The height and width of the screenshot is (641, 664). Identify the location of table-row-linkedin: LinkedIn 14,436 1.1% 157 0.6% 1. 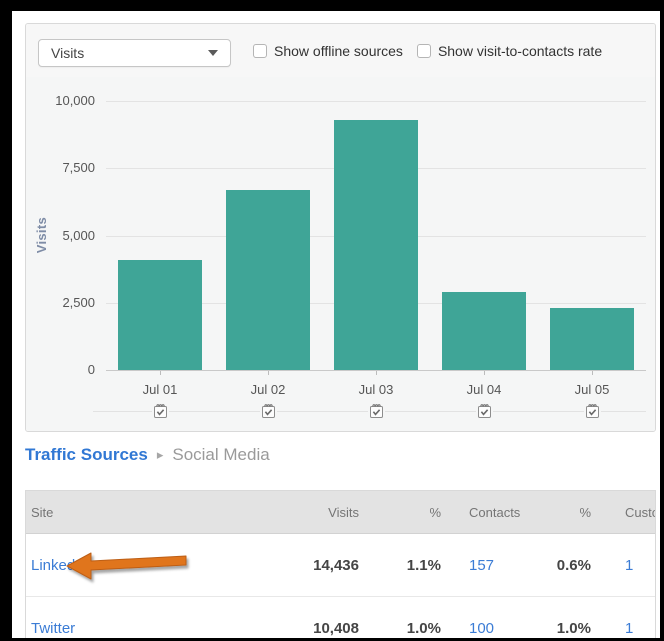
(340, 565).